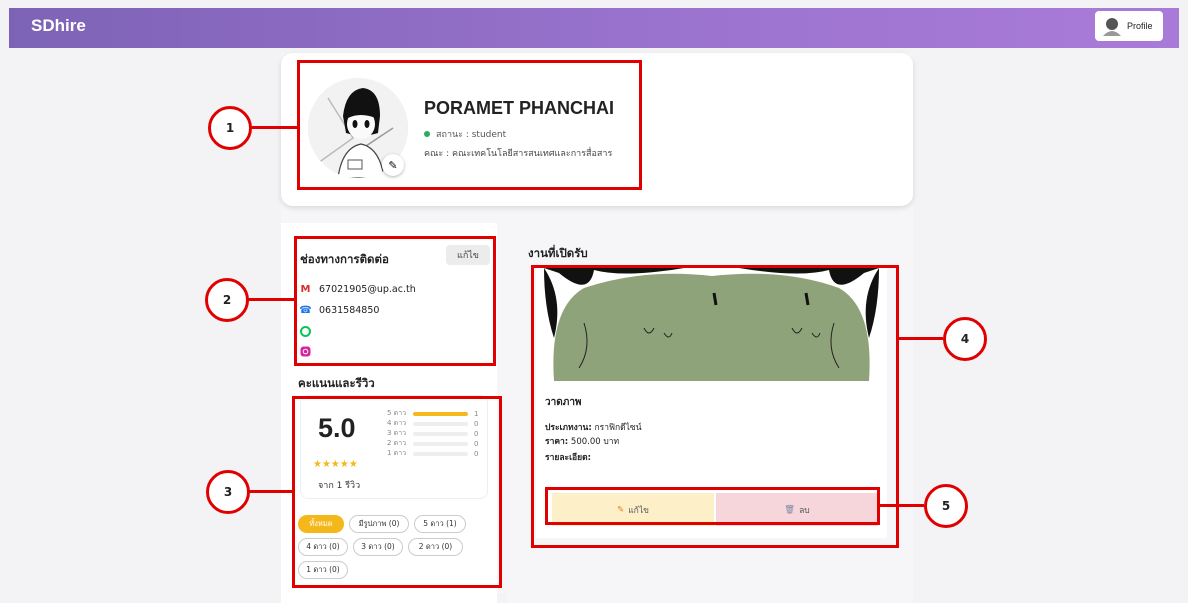  What do you see at coordinates (965, 339) in the screenshot?
I see `annotation-number-4: 4` at bounding box center [965, 339].